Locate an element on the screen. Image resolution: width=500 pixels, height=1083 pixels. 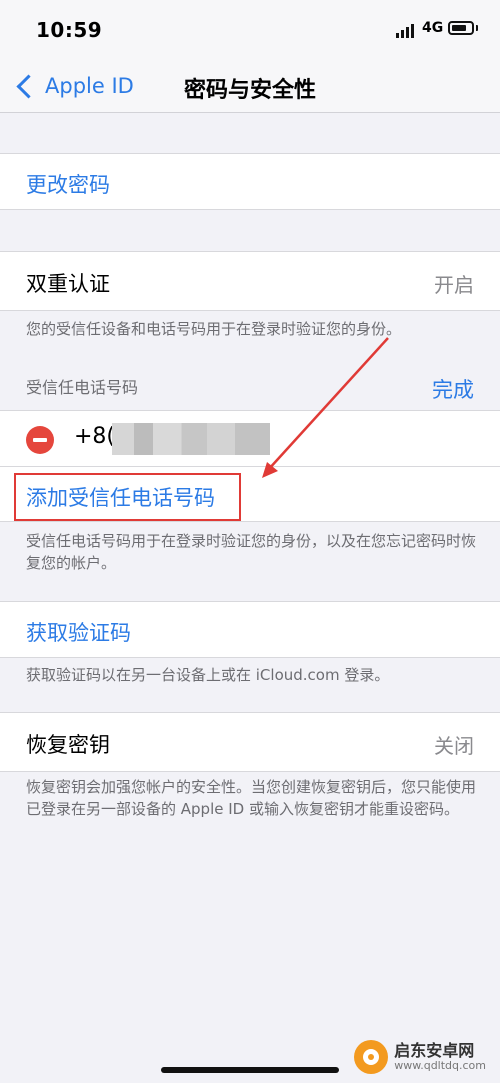
verification-footer: 获取验证码以在另一台设备上或在 iCloud.com 登录。 is located at coordinates (208, 675).